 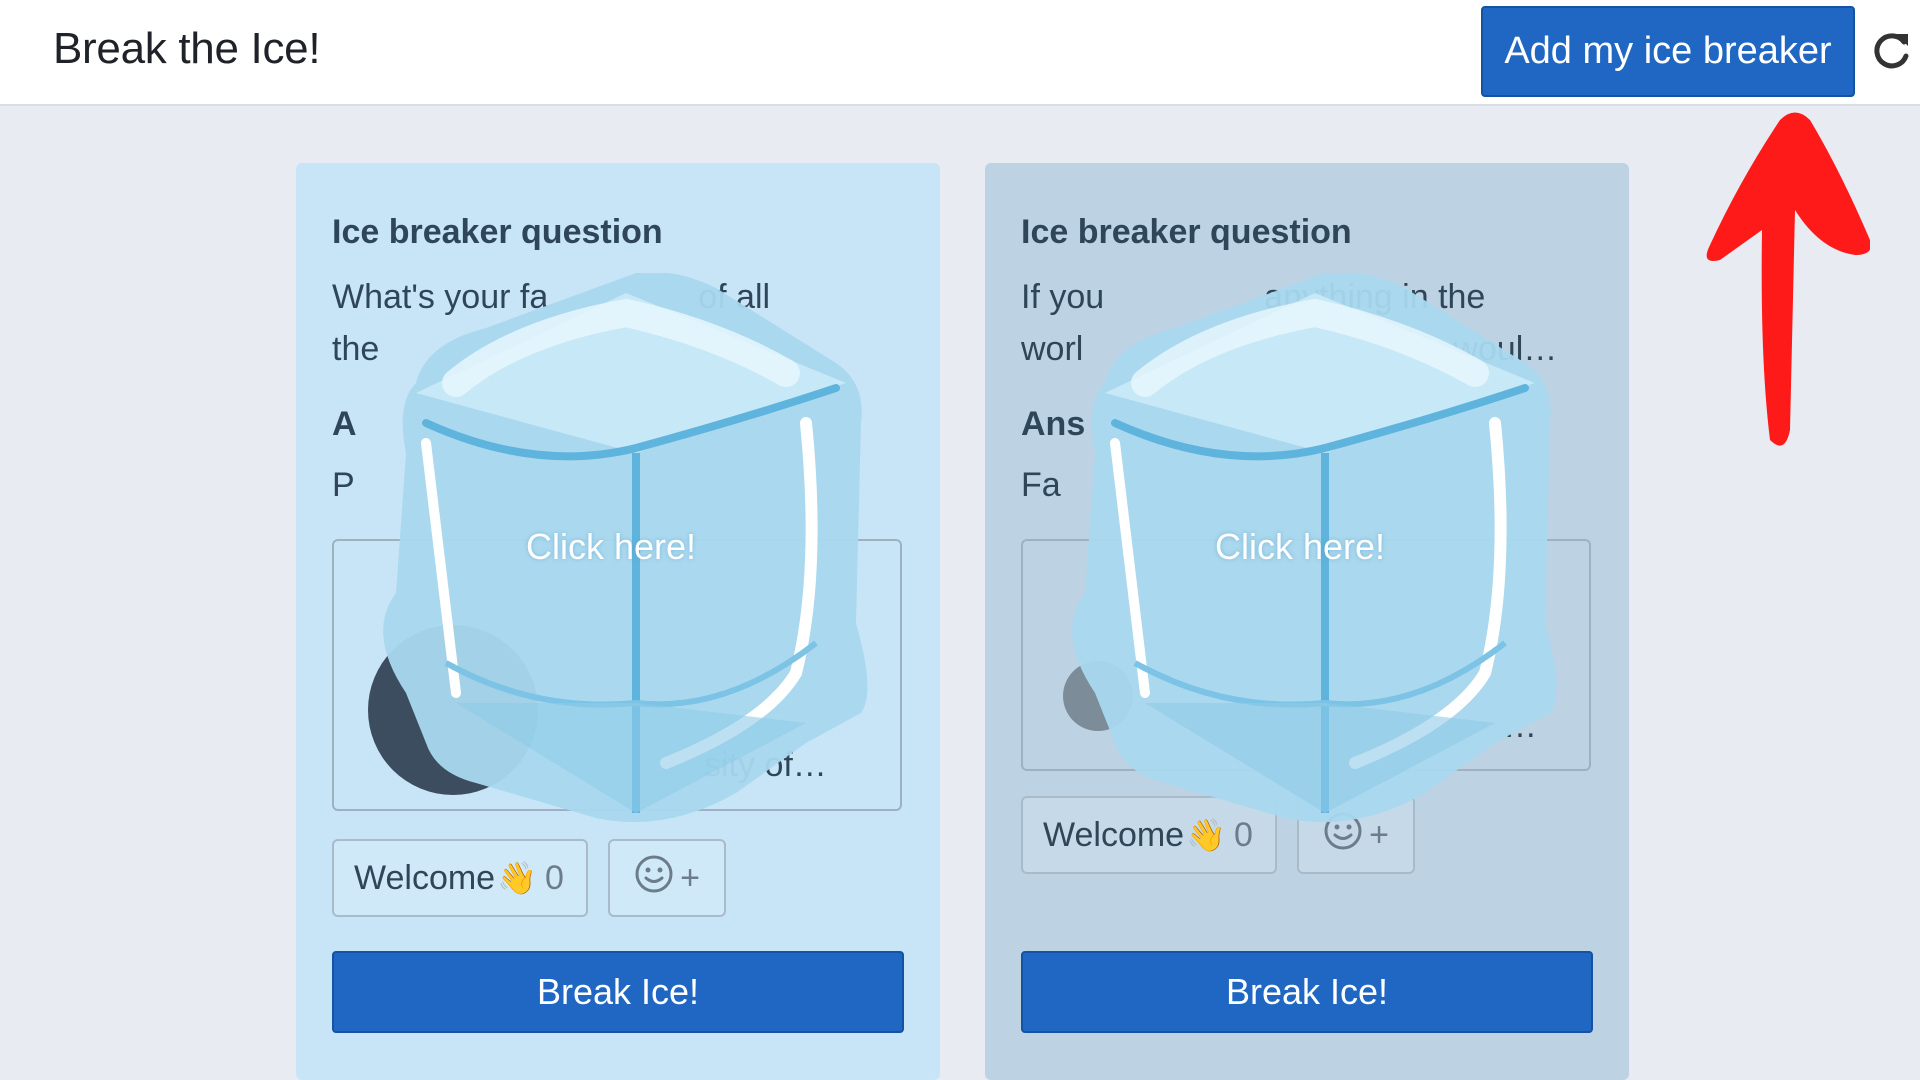 What do you see at coordinates (960, 53) in the screenshot?
I see `top-bar: Break the Ice! Add my ice breaker` at bounding box center [960, 53].